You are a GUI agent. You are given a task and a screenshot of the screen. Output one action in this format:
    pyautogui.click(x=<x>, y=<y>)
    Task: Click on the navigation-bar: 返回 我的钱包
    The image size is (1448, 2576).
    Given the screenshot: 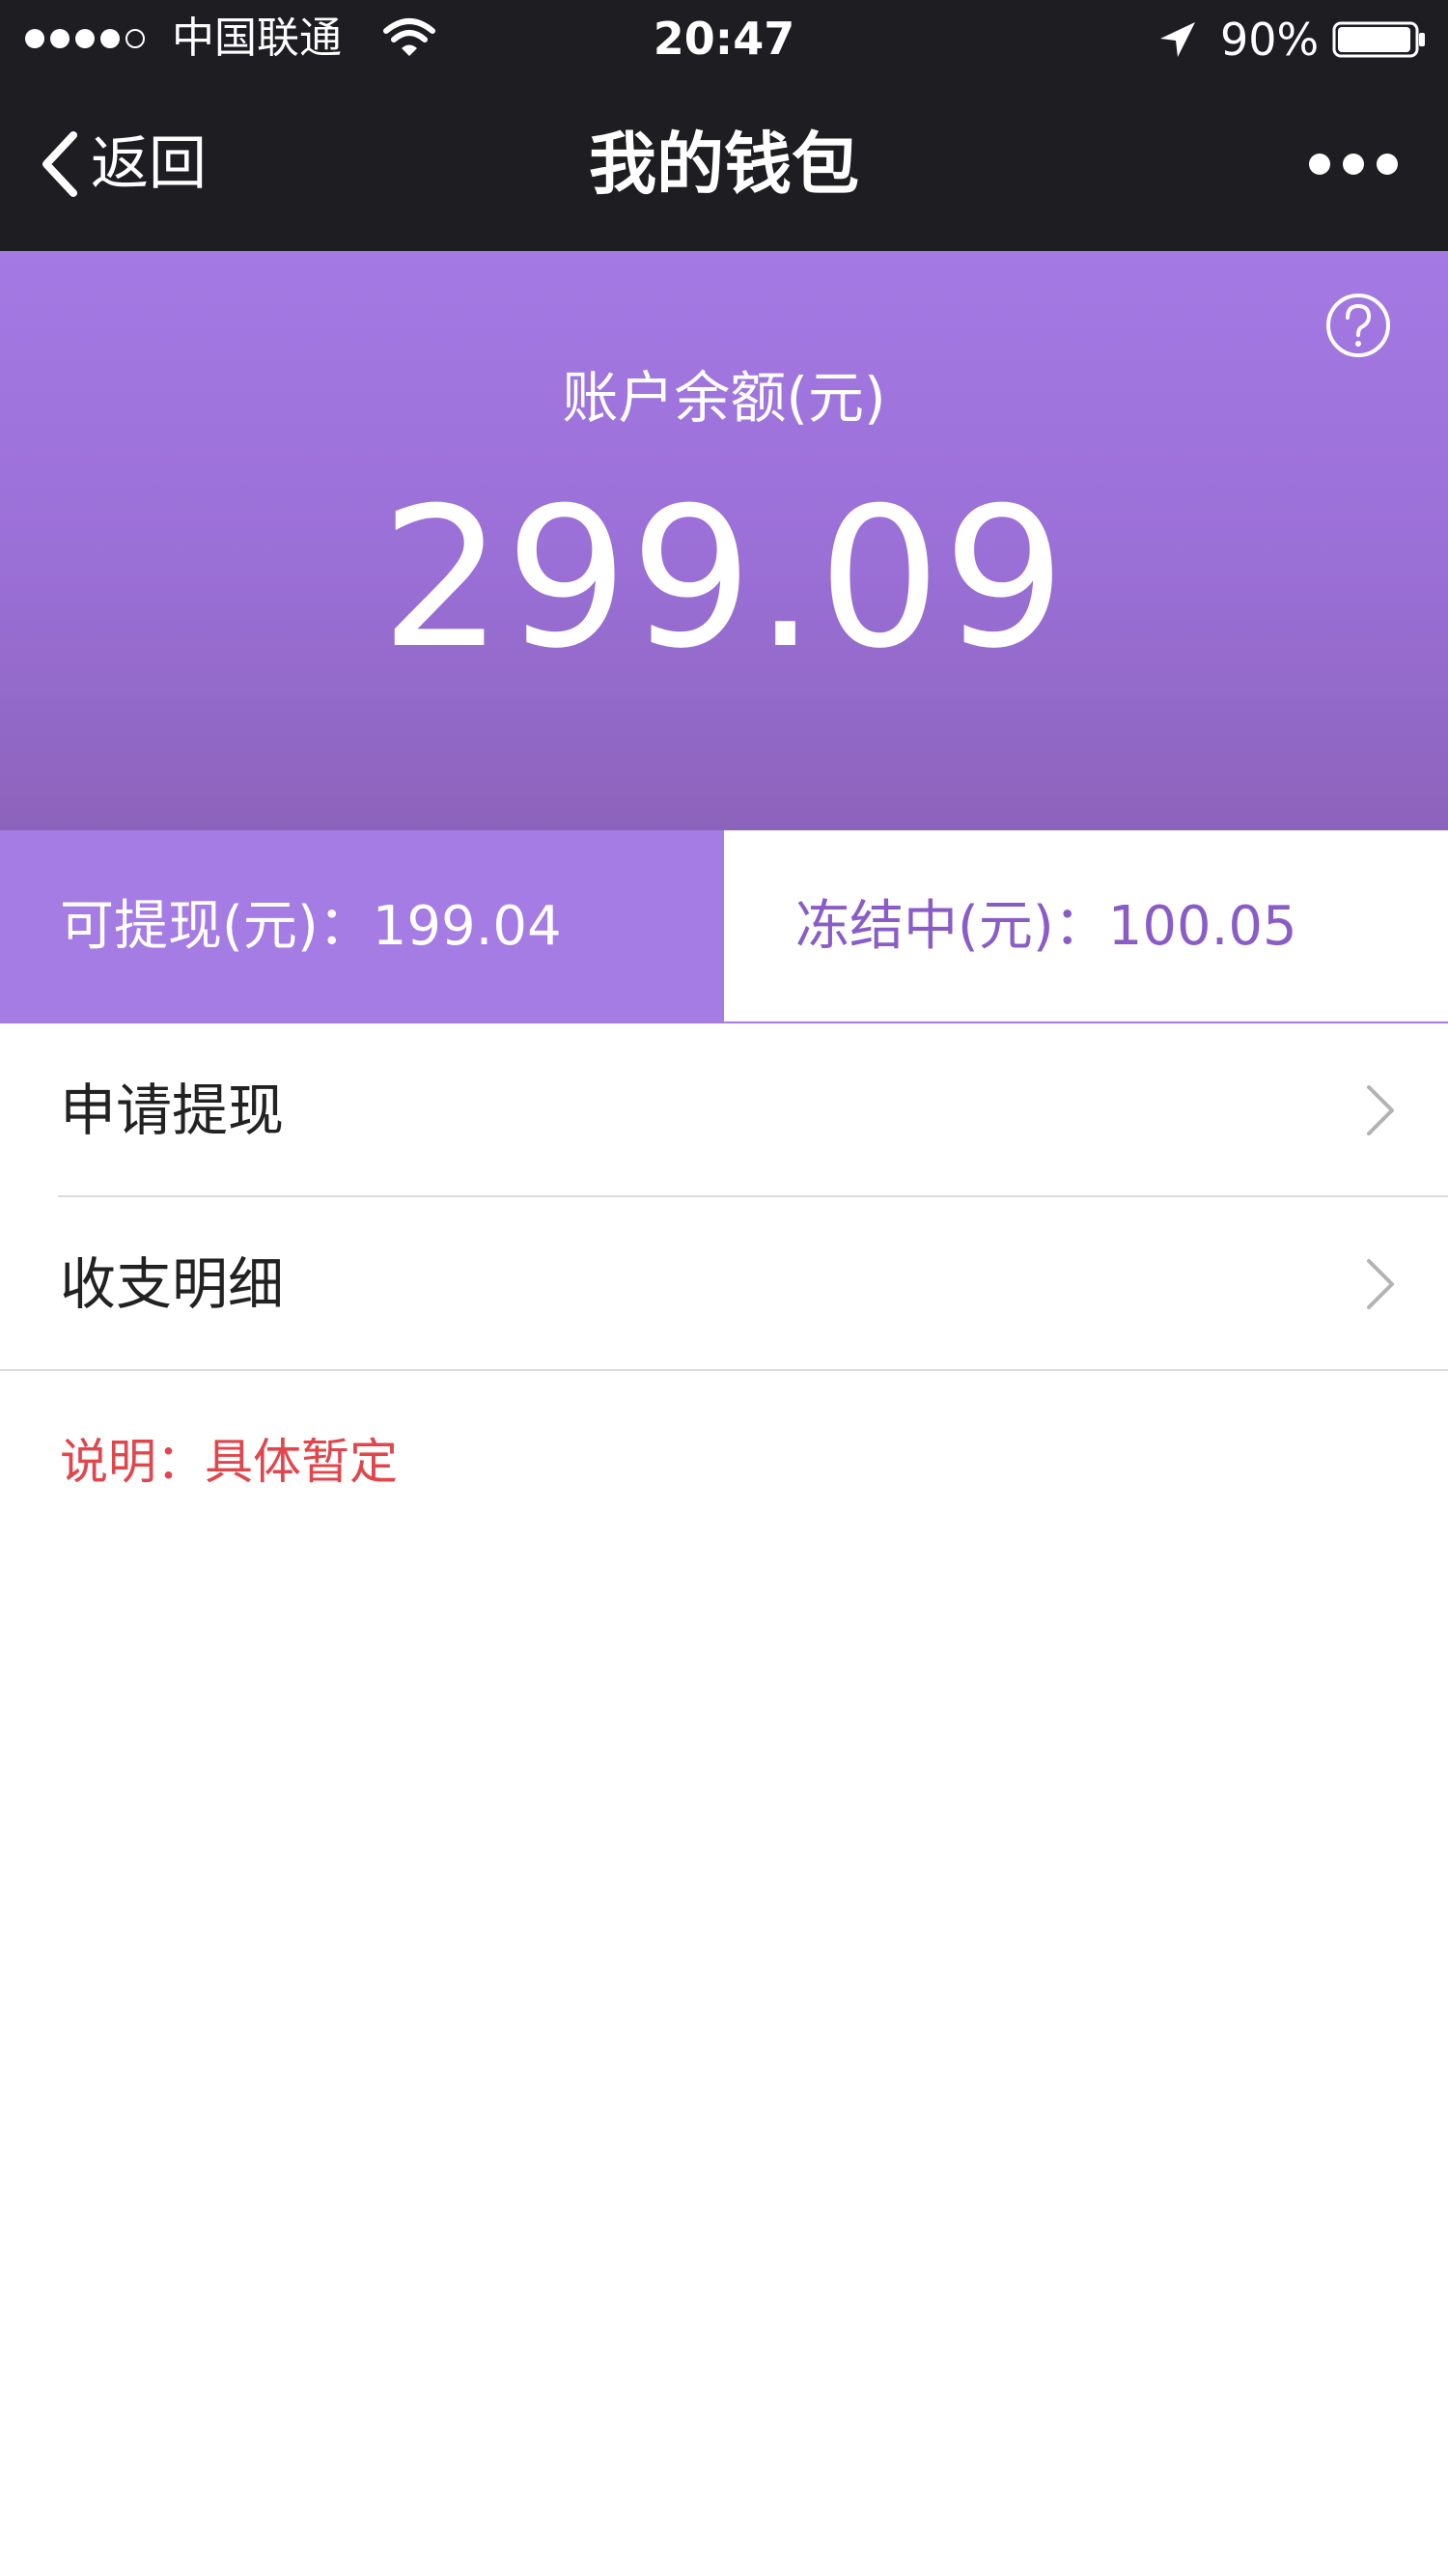 What is the action you would take?
    pyautogui.click(x=724, y=164)
    